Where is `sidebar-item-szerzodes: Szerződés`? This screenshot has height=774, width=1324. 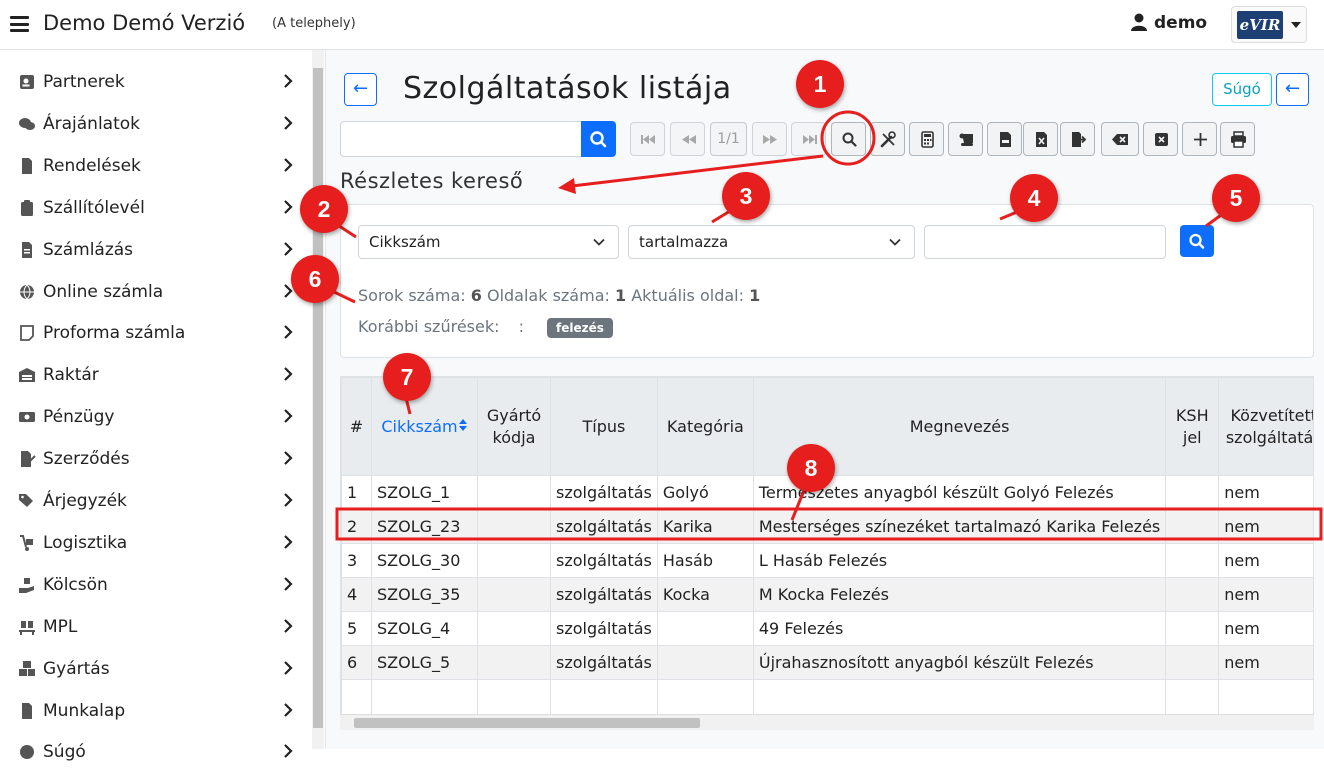 sidebar-item-szerzodes: Szerződés is located at coordinates (155, 460).